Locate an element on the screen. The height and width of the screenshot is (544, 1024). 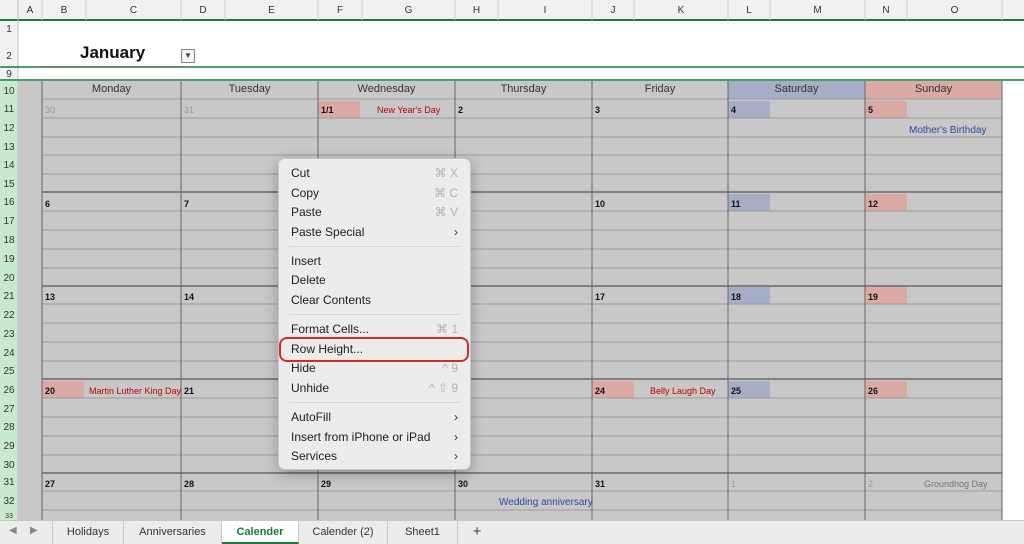
add-sheet-button: + is located at coordinates (477, 532).